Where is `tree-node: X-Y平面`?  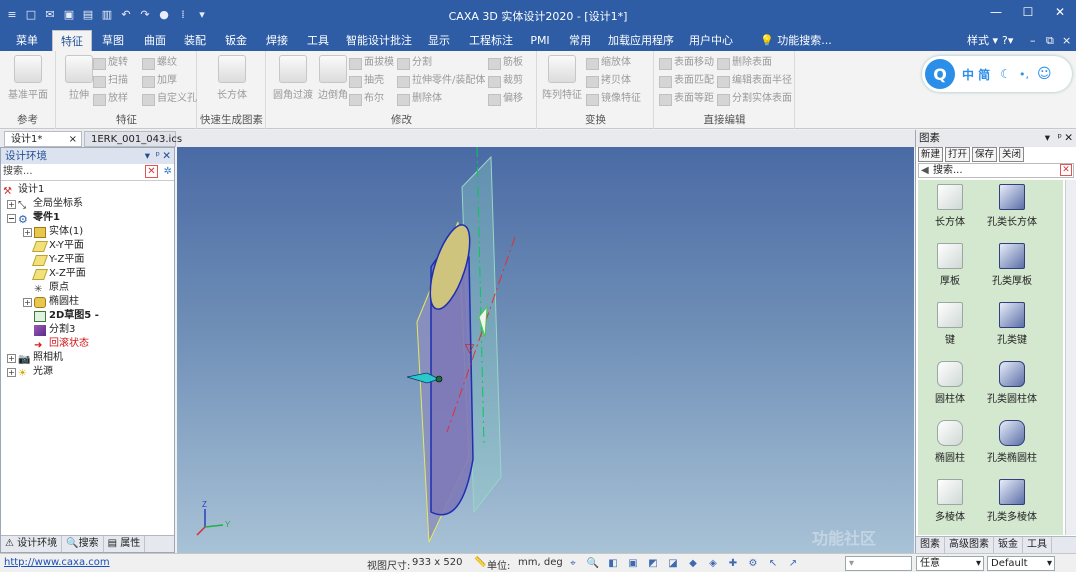
tree-node: X-Y平面 is located at coordinates (57, 246).